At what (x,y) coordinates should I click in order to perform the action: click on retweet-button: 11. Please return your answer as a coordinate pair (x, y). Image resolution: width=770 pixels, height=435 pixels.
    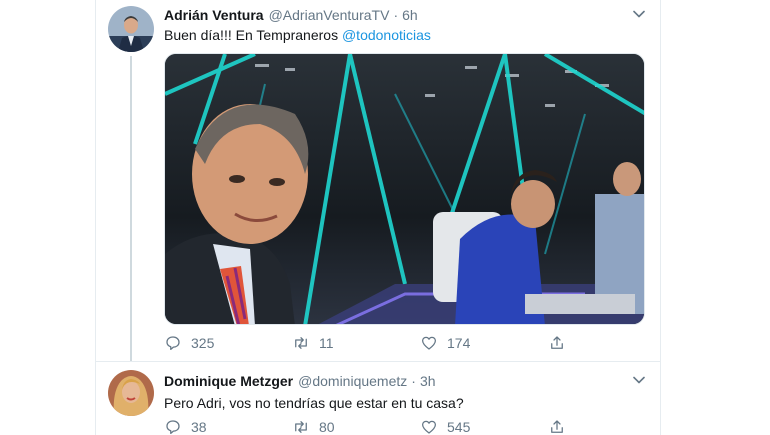
    Looking at the image, I should click on (356, 343).